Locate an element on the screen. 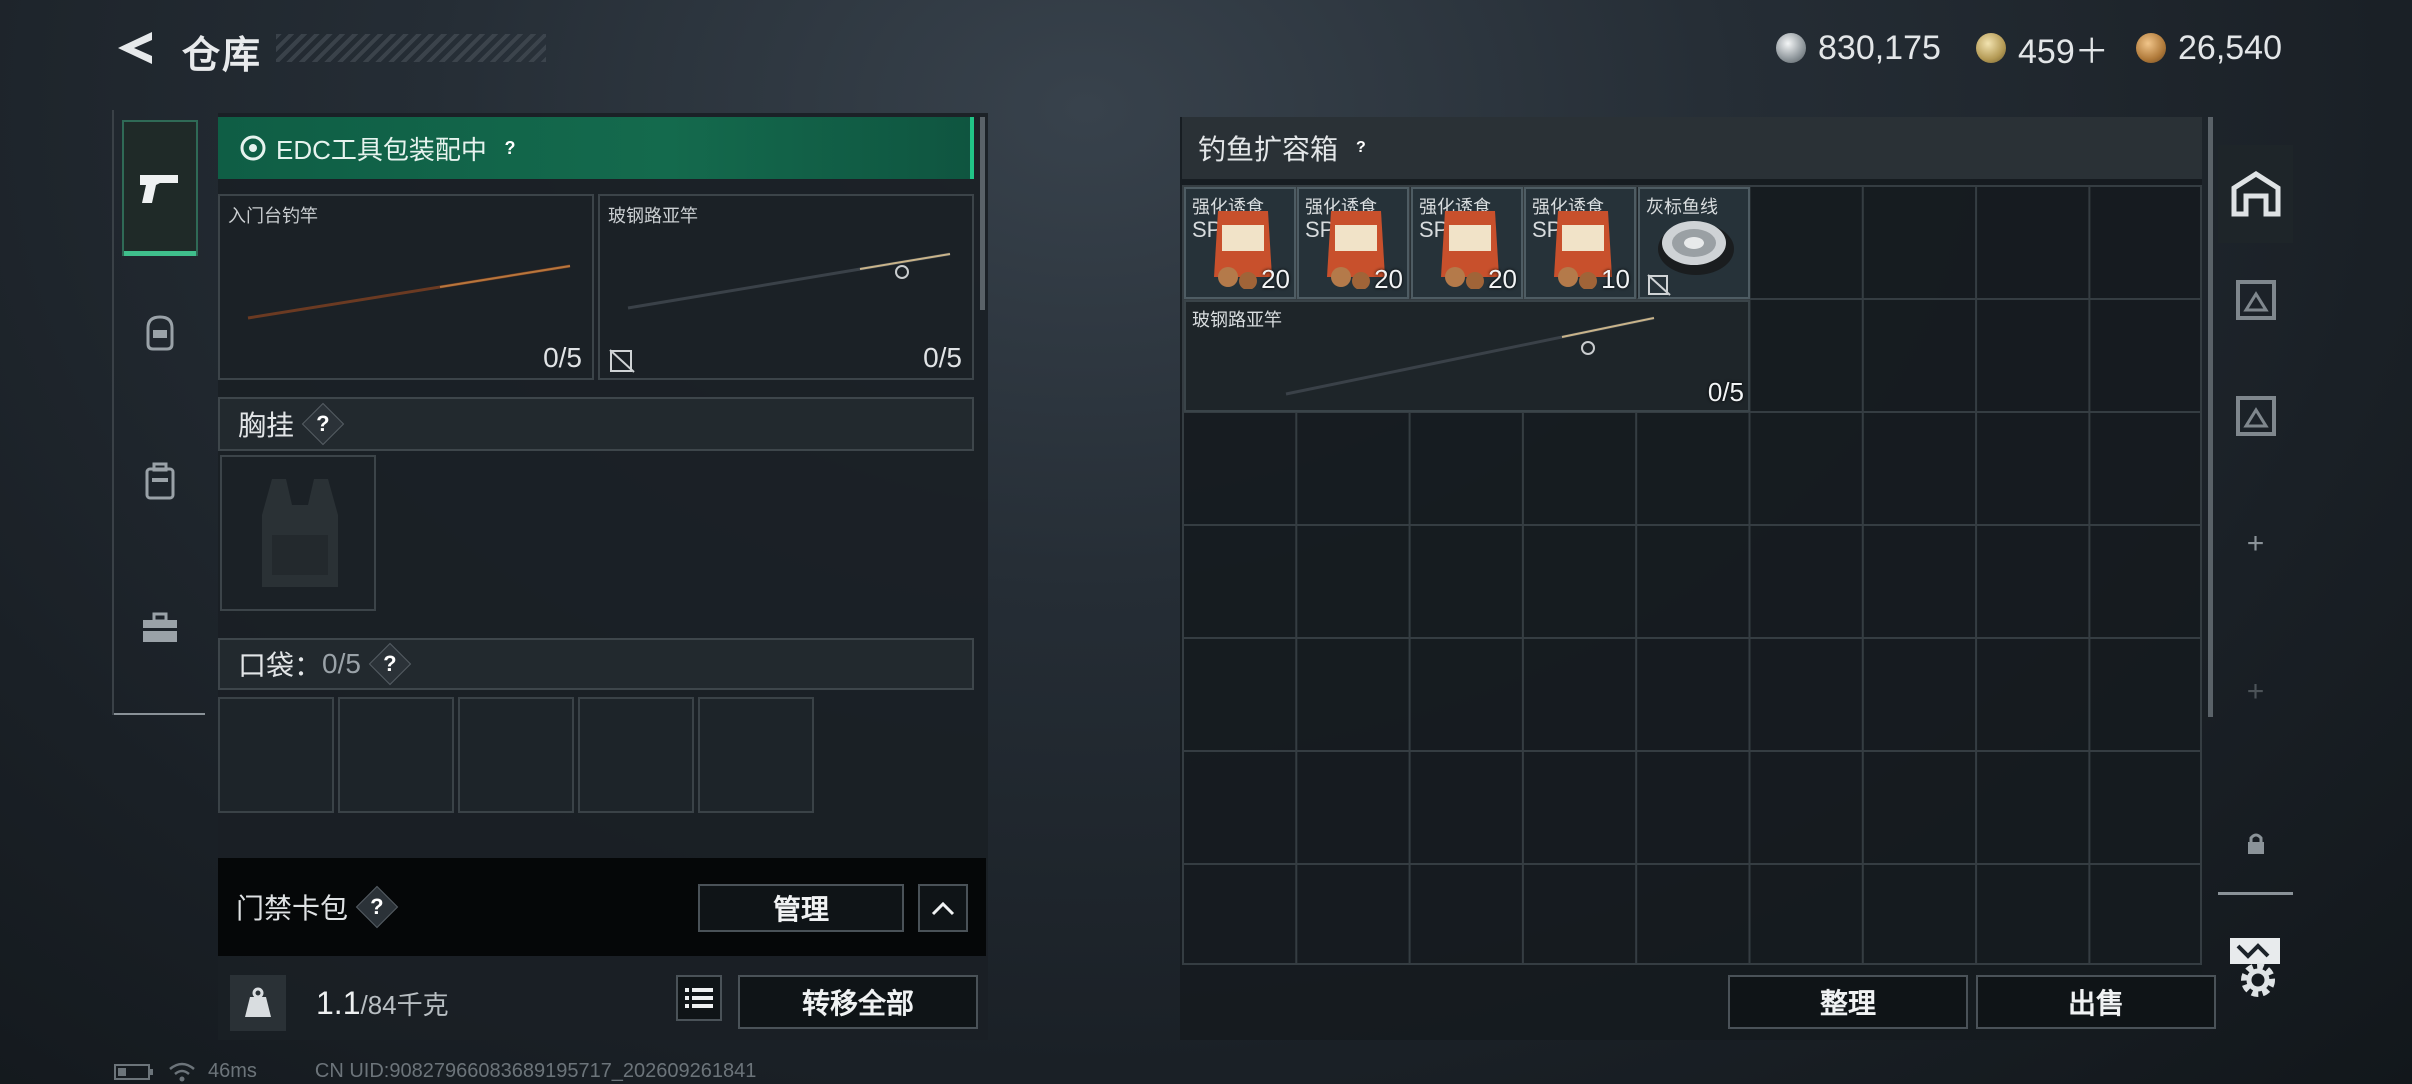 The image size is (2412, 1084). bait-item-3: 强化诱食 SP 20 is located at coordinates (1467, 243).